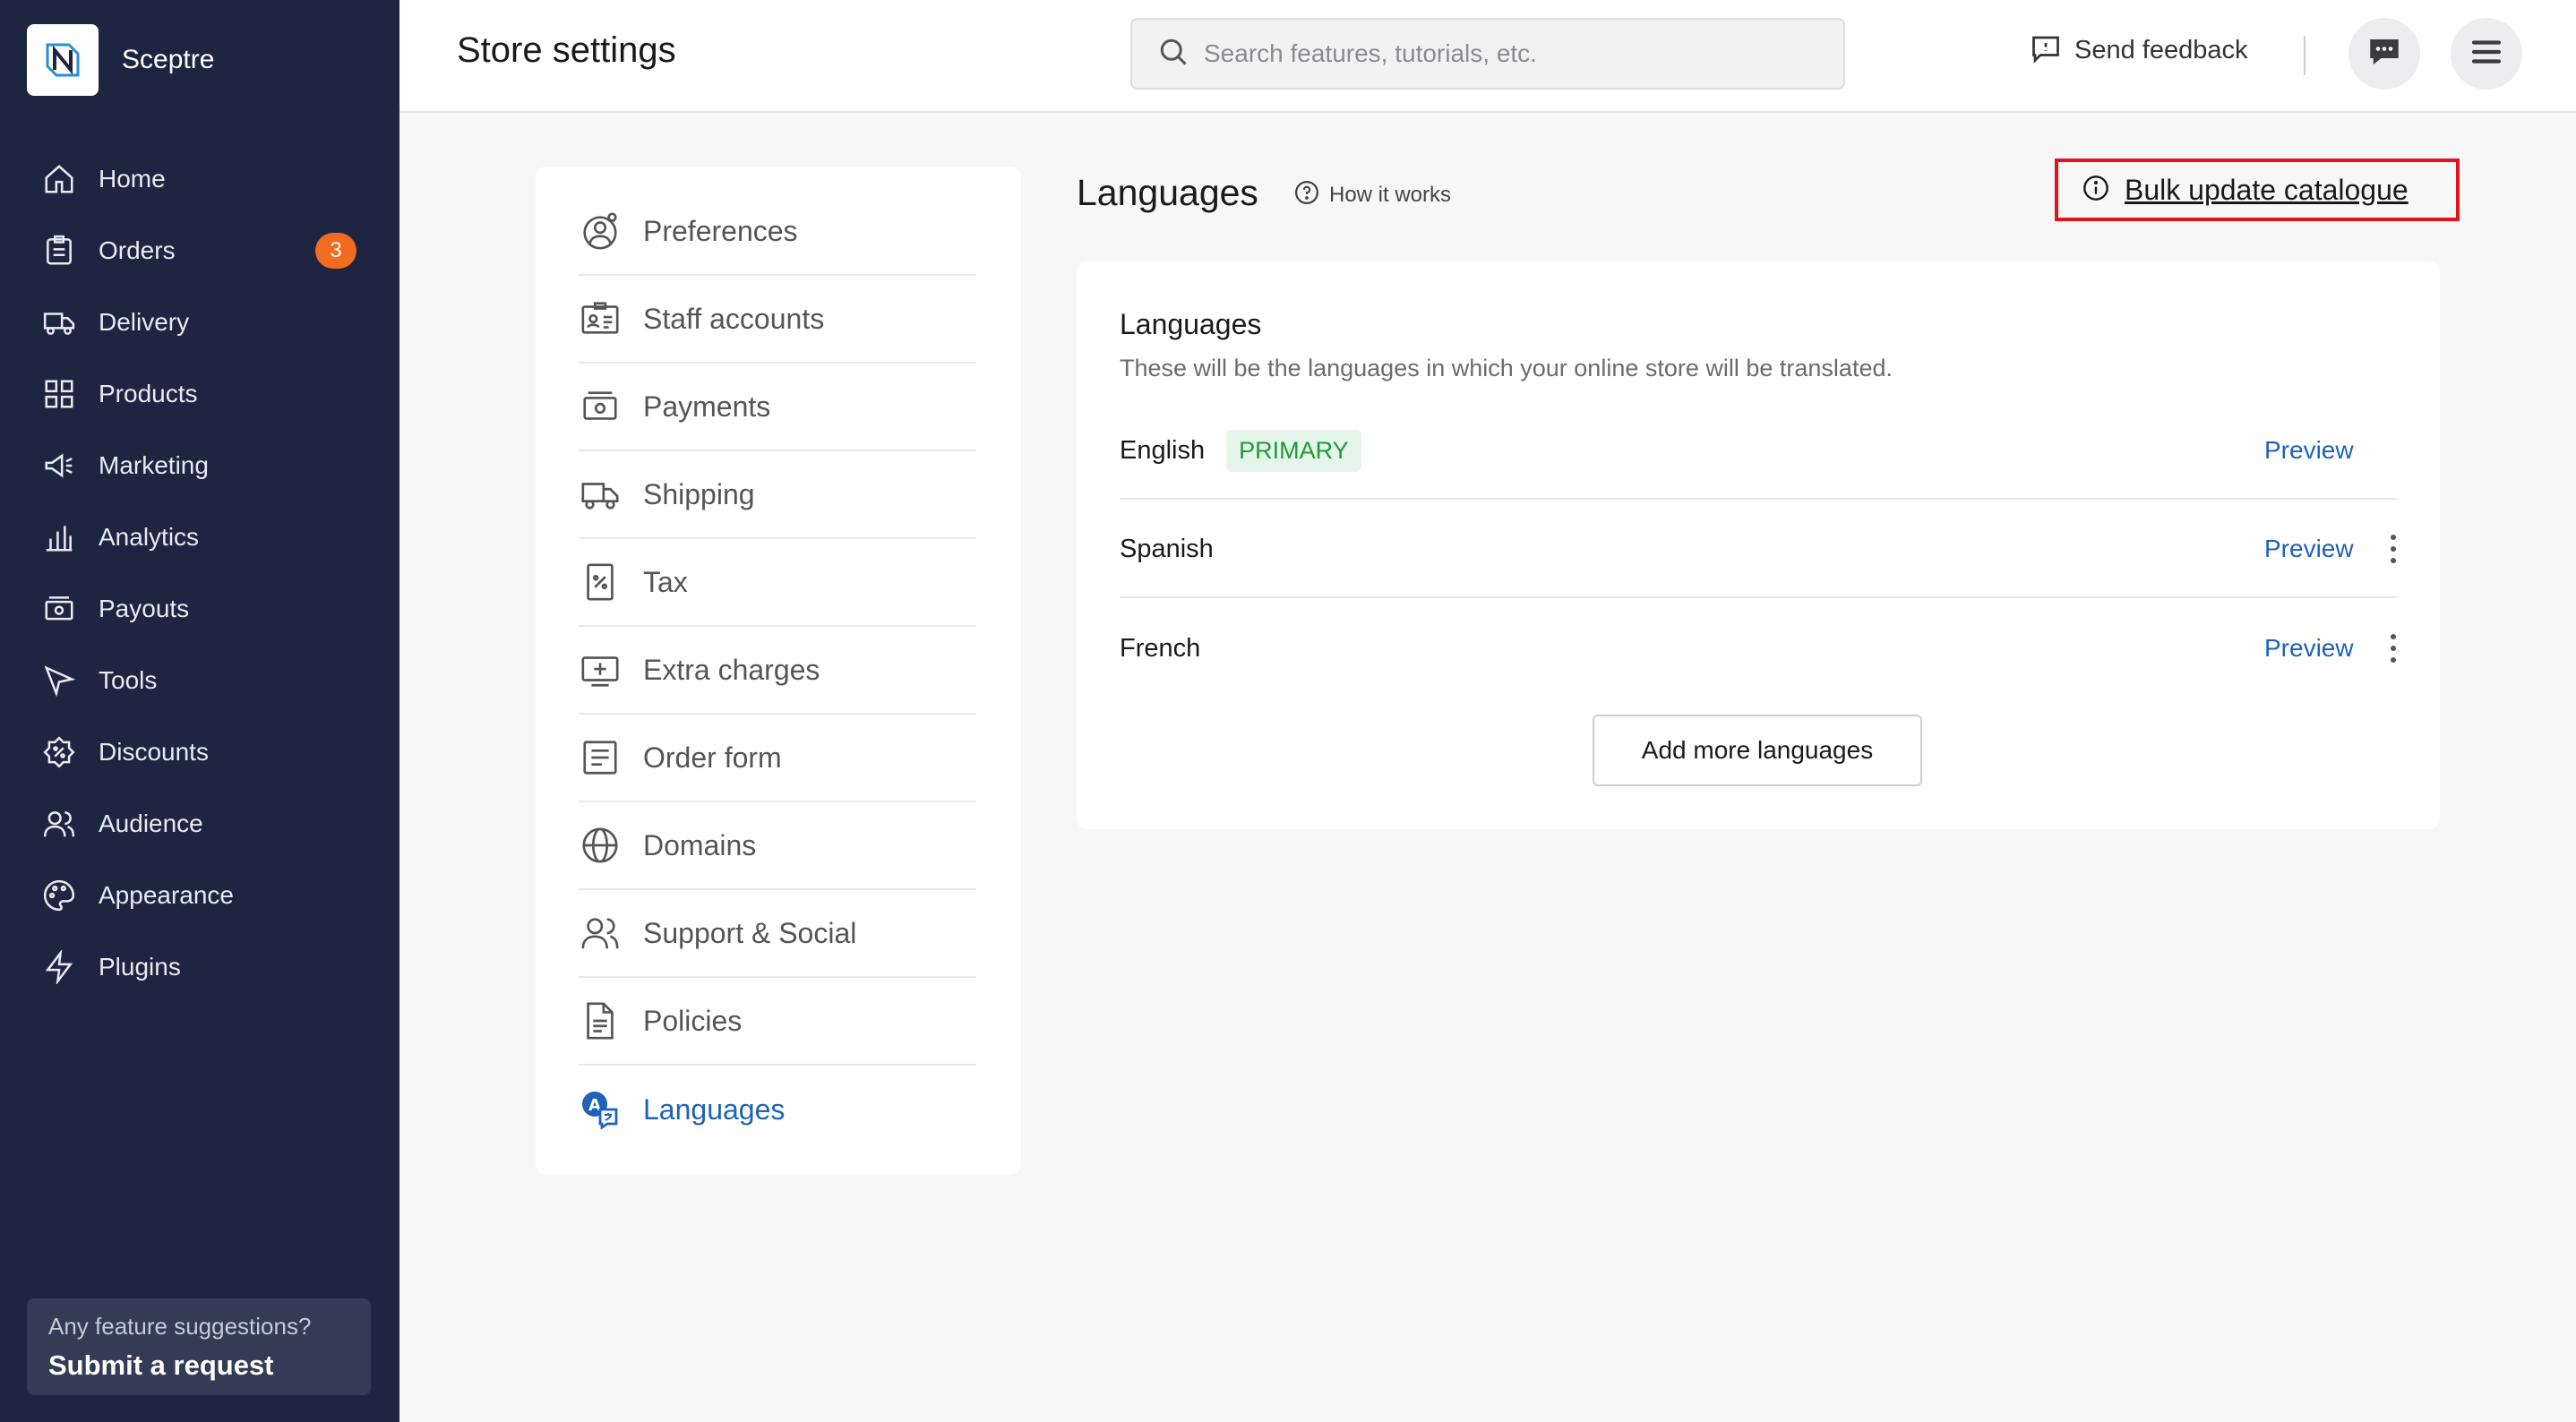 This screenshot has width=2576, height=1422. Describe the element at coordinates (198, 1365) in the screenshot. I see `submit-request-link: Submit a request` at that location.